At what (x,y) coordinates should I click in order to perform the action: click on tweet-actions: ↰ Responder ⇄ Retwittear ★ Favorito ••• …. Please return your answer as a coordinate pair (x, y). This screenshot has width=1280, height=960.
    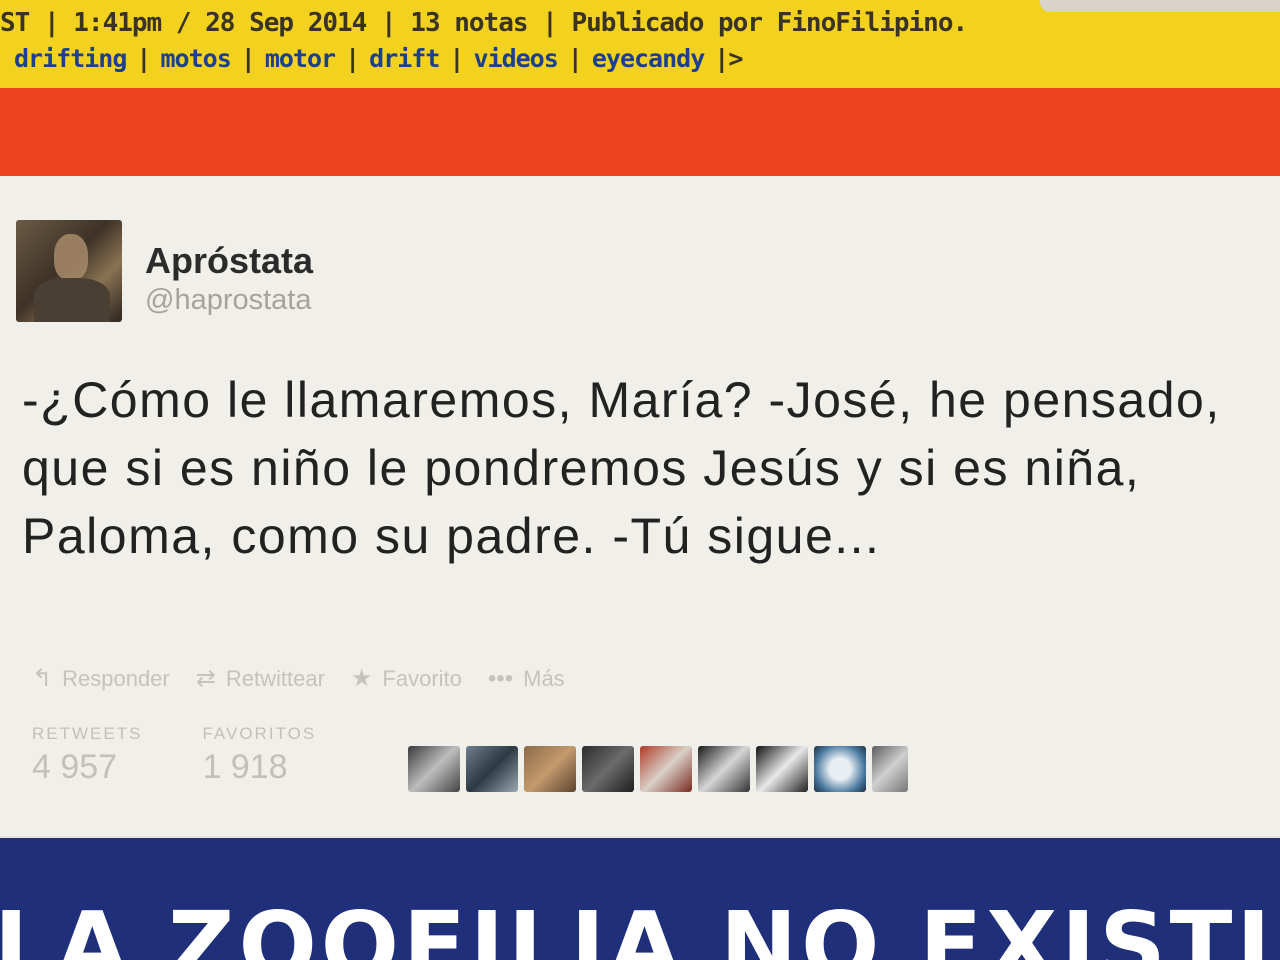
    Looking at the image, I should click on (298, 678).